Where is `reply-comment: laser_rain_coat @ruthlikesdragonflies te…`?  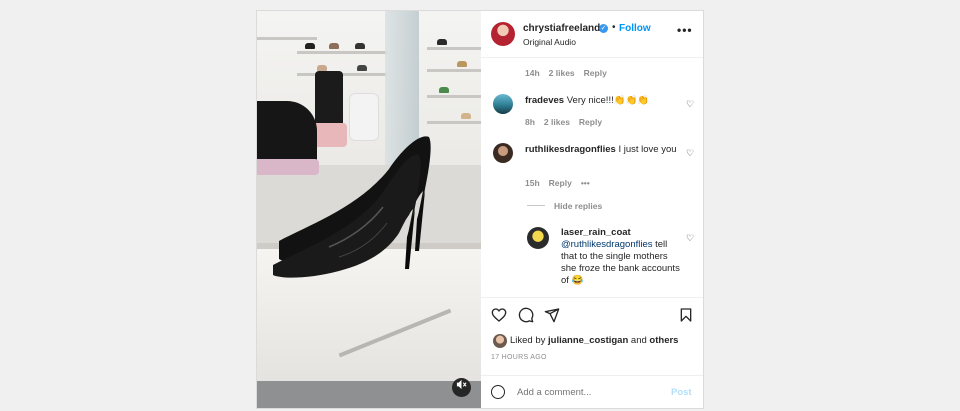 reply-comment: laser_rain_coat @ruthlikesdragonflies te… is located at coordinates (621, 257).